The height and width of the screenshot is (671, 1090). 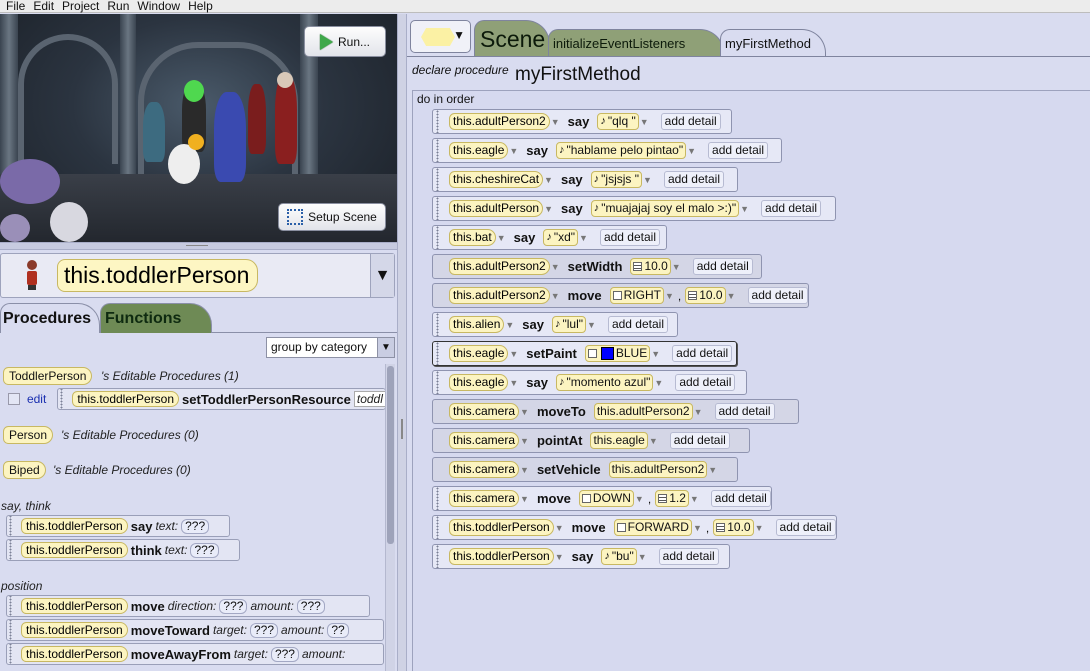 I want to click on statement-arg: RIGHT, so click(x=636, y=295).